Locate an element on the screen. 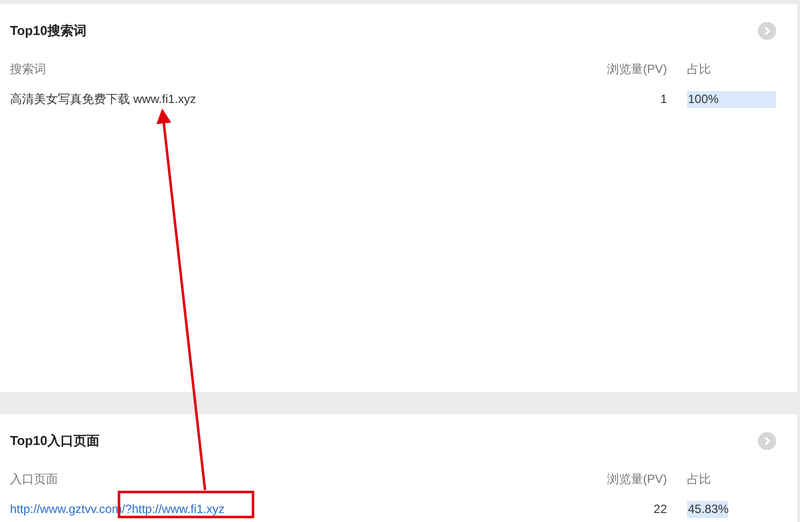 The width and height of the screenshot is (800, 522). share-cell: 100% is located at coordinates (731, 99).